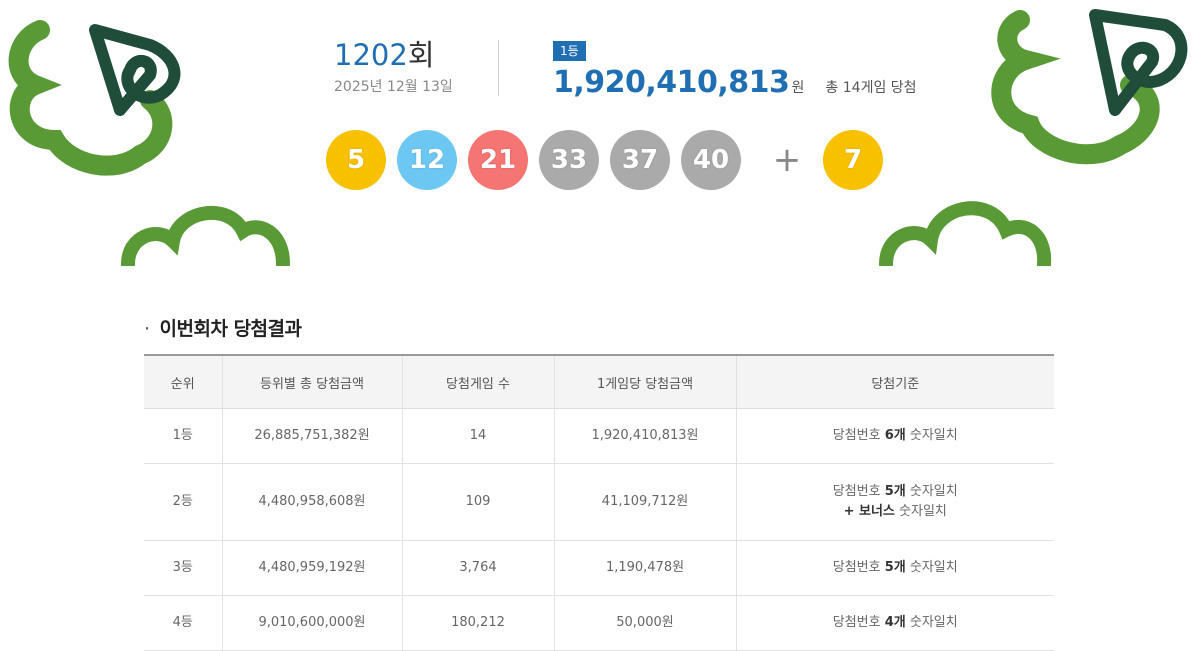 The width and height of the screenshot is (1200, 651). Describe the element at coordinates (966, 228) in the screenshot. I see `cloud-shape-right` at that location.